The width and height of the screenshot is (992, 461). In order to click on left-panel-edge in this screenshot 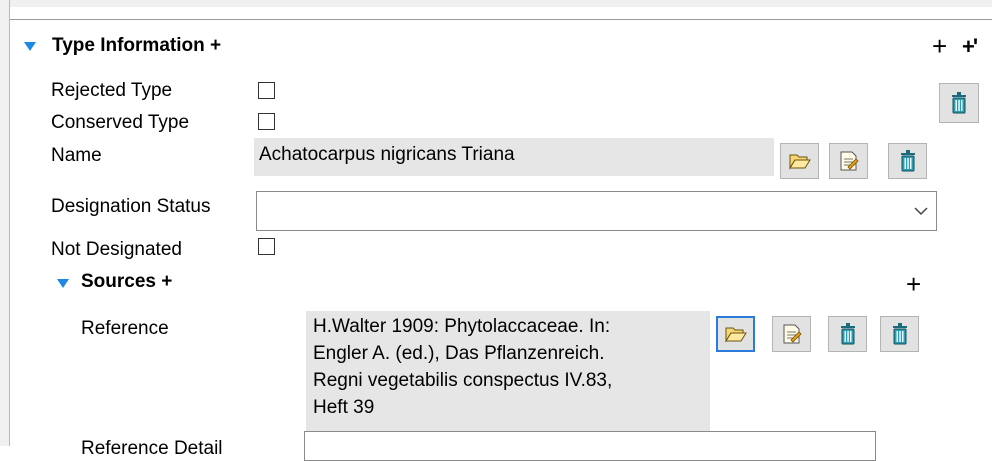, I will do `click(5, 223)`.